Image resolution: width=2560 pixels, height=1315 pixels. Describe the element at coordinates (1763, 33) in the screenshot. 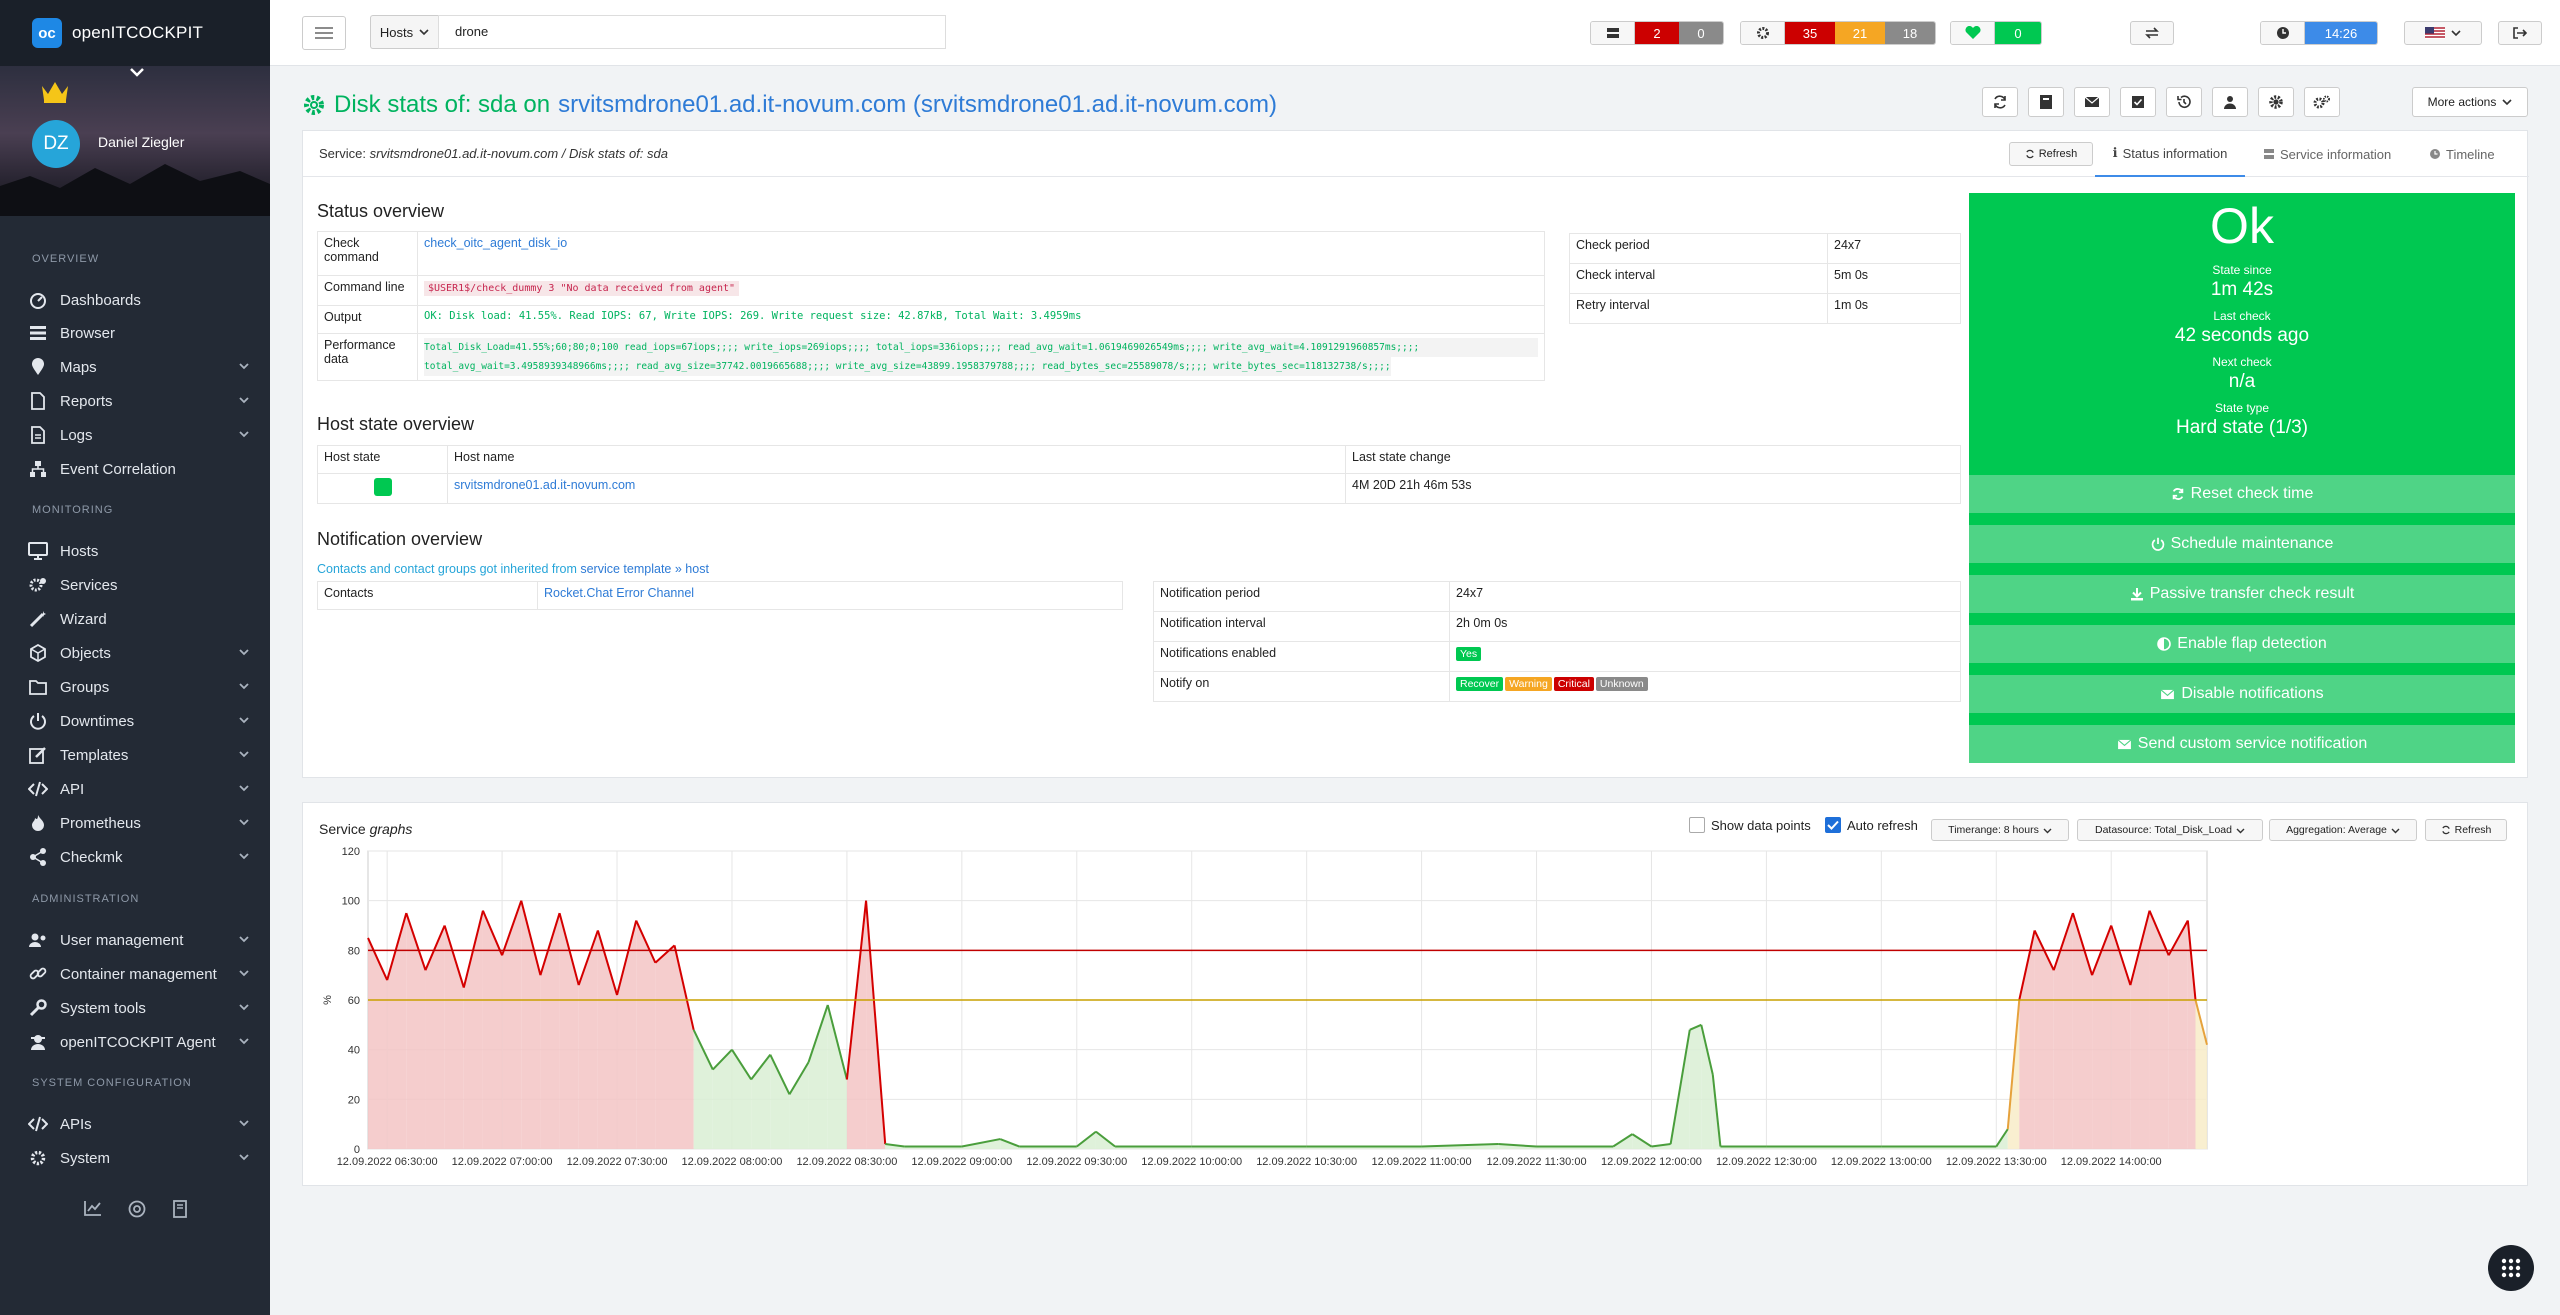

I see `cogs-icon` at that location.